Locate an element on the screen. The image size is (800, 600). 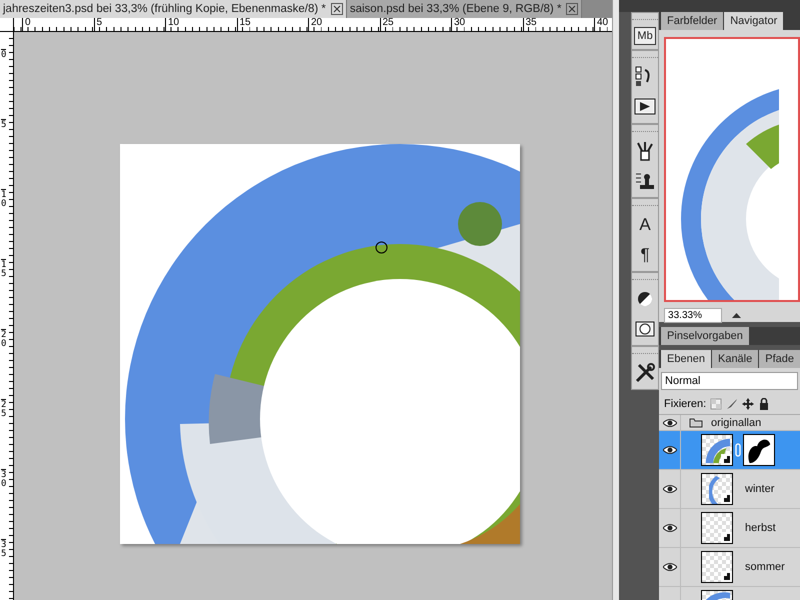
layer-name: herbst is located at coordinates (760, 528).